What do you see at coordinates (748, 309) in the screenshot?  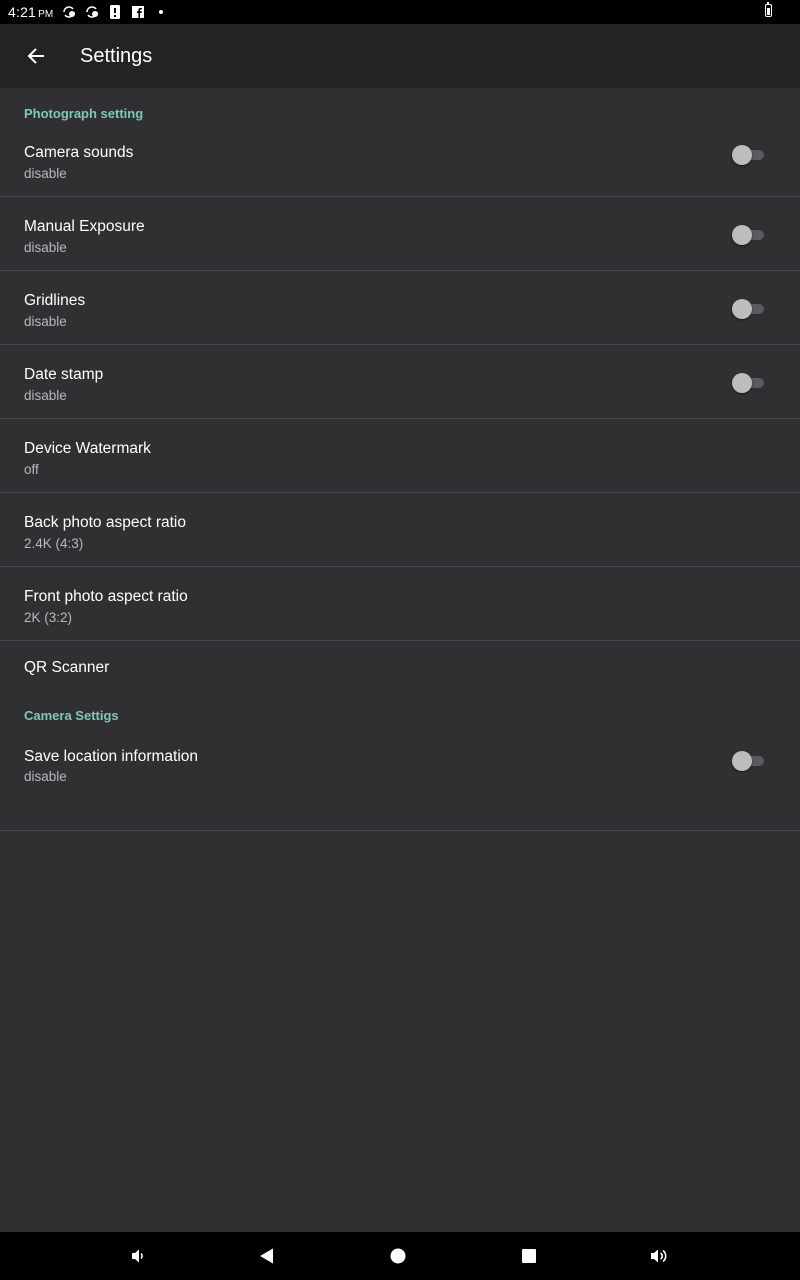 I see `gridlines-toggle` at bounding box center [748, 309].